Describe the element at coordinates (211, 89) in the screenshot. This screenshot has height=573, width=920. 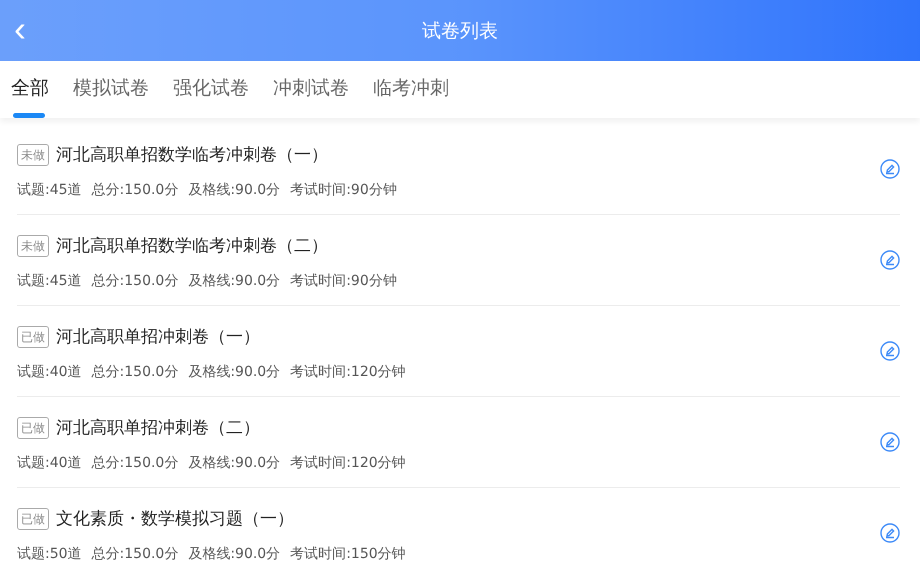
I see `tab: 强化试卷` at that location.